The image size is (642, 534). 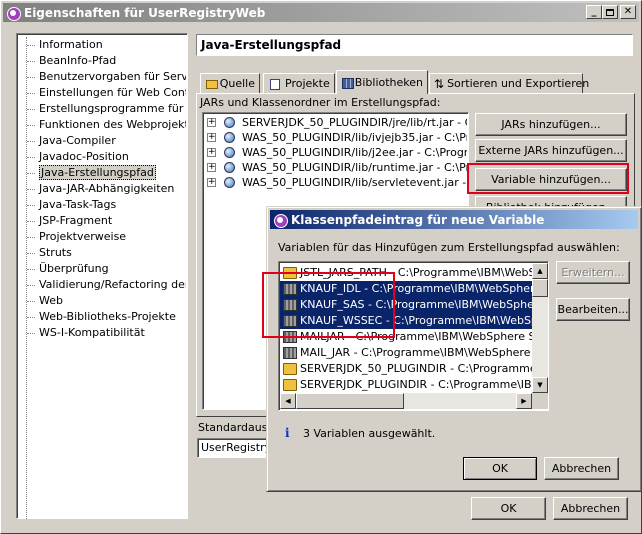 I want to click on scroll-down-button: ▼, so click(x=540, y=385).